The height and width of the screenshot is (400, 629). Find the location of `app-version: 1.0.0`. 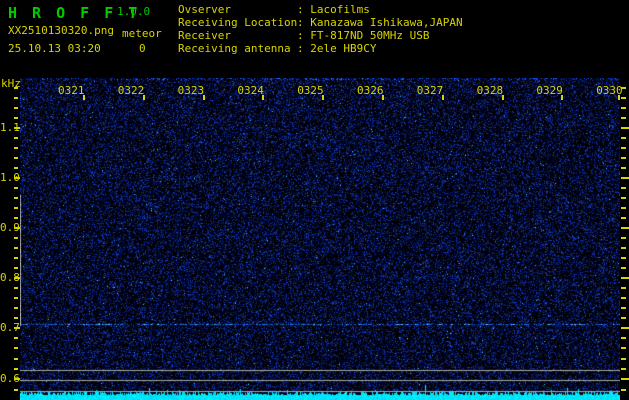

app-version: 1.0.0 is located at coordinates (134, 11).